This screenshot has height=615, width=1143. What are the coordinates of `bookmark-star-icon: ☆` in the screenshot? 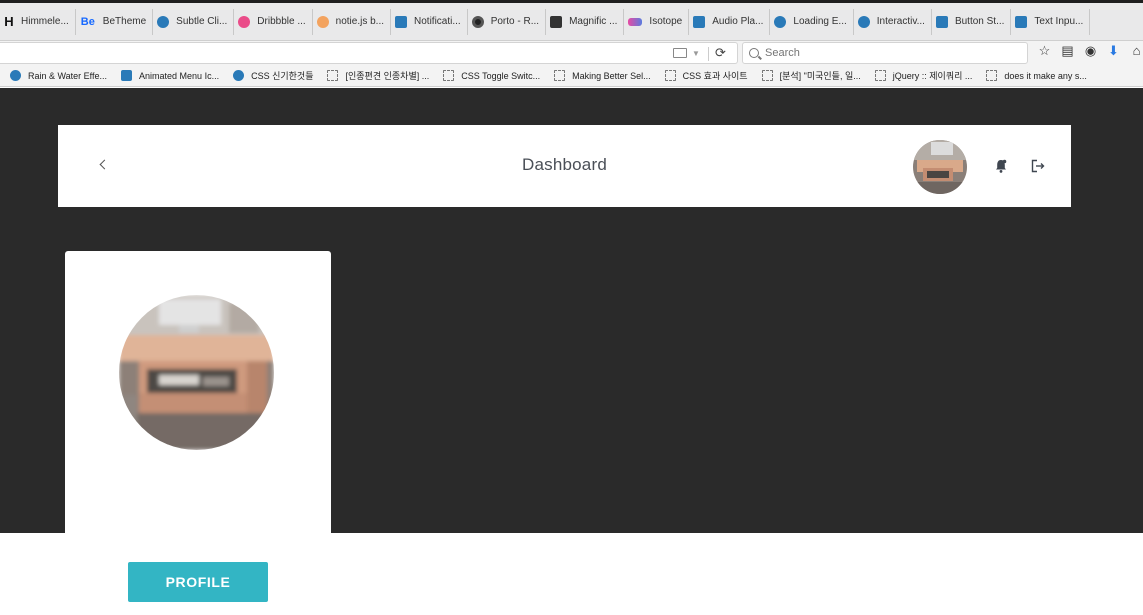 It's located at (1044, 51).